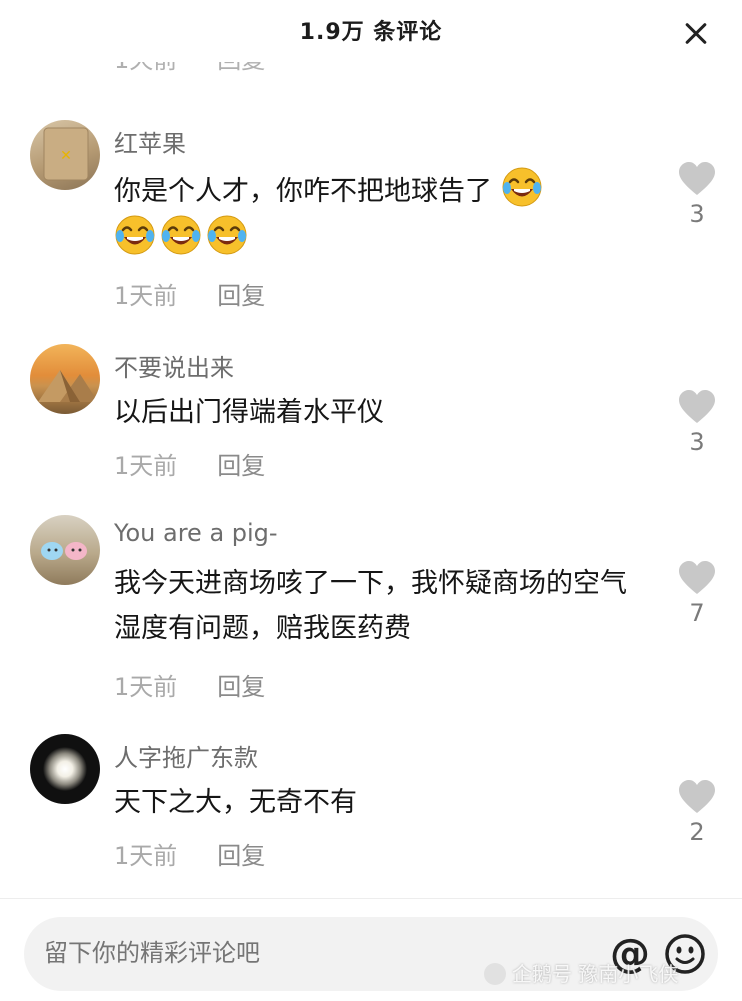 The image size is (742, 1001). Describe the element at coordinates (697, 832) in the screenshot. I see `like-count: 2` at that location.